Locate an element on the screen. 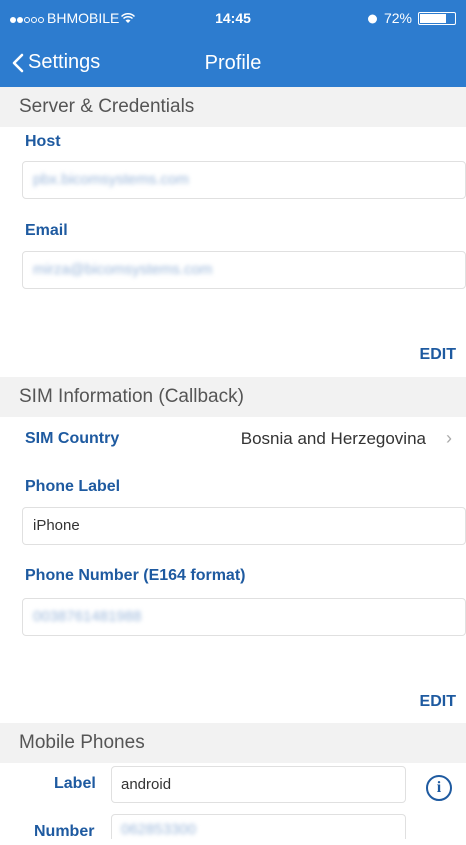 The height and width of the screenshot is (845, 466). nav-bar: Settings Profile is located at coordinates (233, 65).